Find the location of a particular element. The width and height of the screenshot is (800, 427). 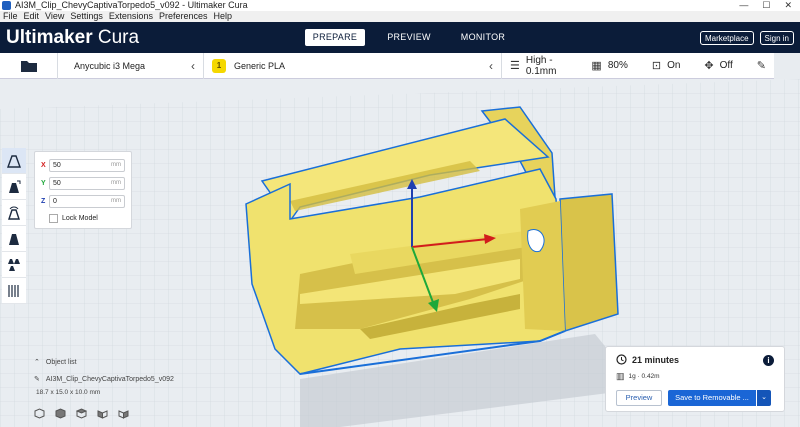

scale-icon is located at coordinates (15, 186).